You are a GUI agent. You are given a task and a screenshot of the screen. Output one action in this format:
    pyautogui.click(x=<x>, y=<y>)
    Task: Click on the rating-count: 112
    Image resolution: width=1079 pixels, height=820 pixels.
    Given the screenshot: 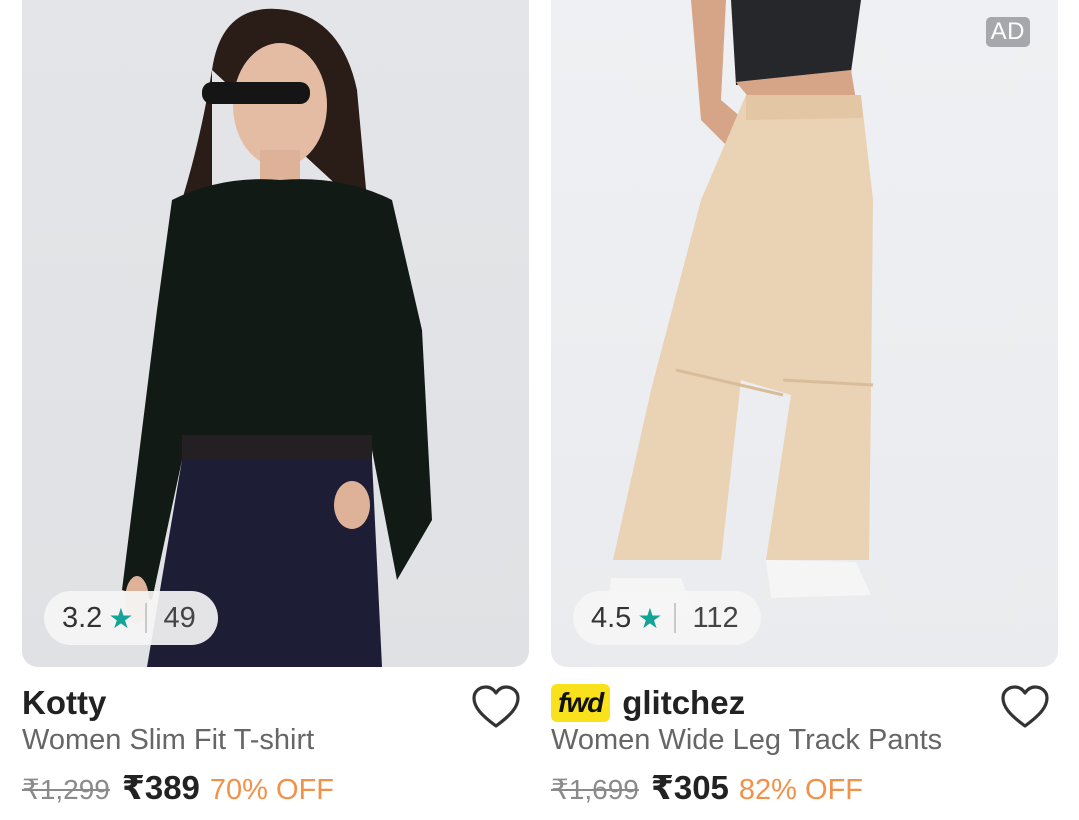 What is the action you would take?
    pyautogui.click(x=715, y=617)
    